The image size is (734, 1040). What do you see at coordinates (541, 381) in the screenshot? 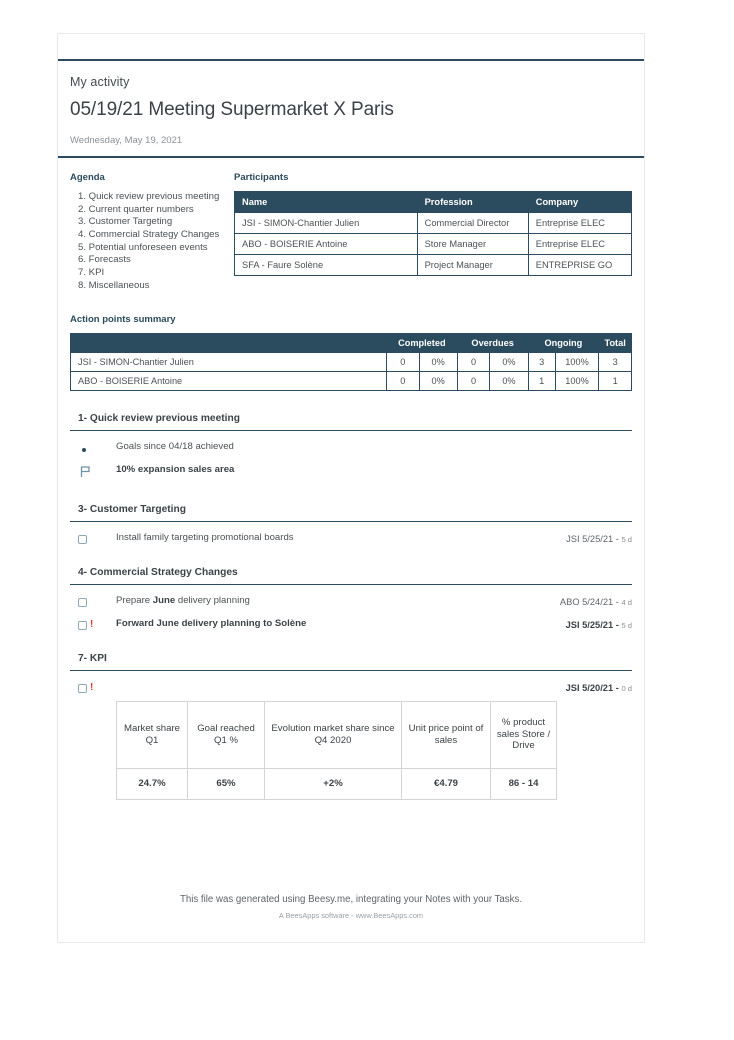
I see `ongoing-count: 1` at bounding box center [541, 381].